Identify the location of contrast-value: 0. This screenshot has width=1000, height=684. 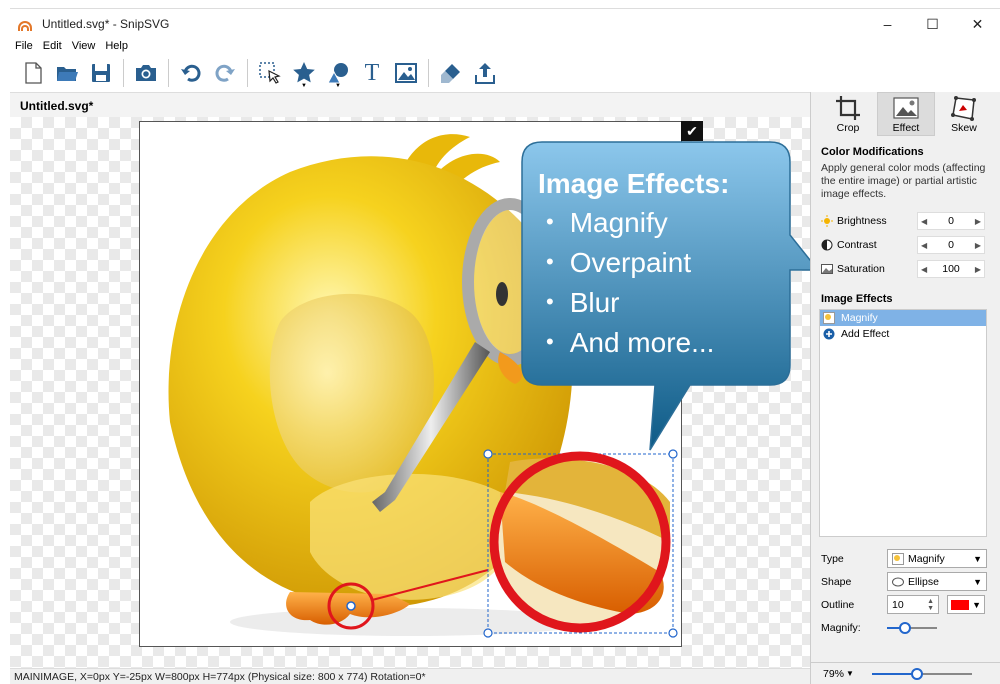
(951, 245).